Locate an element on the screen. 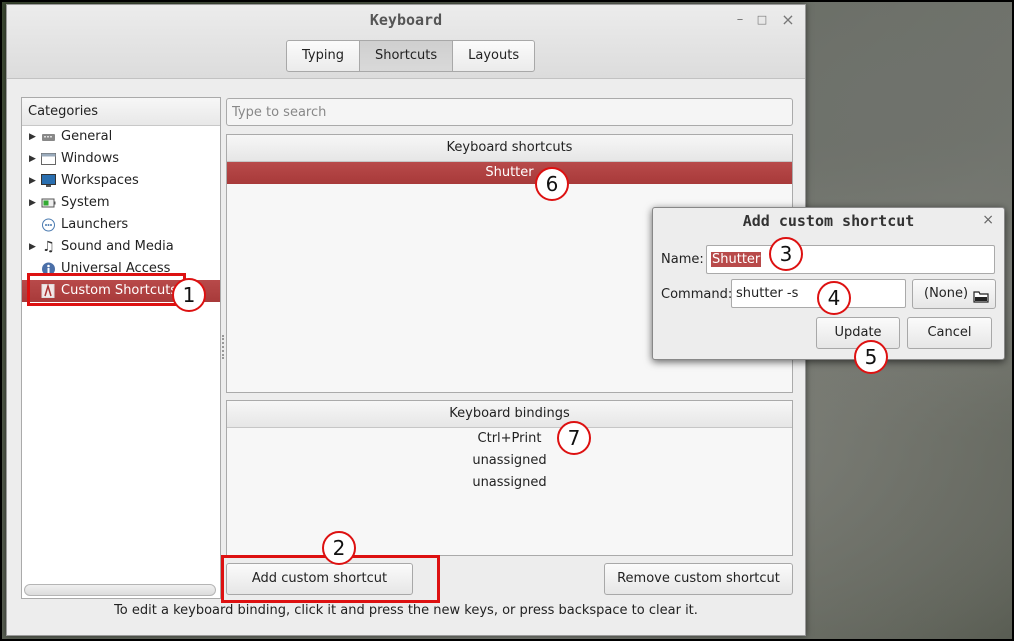 This screenshot has height=641, width=1014. cancel-button: Cancel is located at coordinates (949, 333).